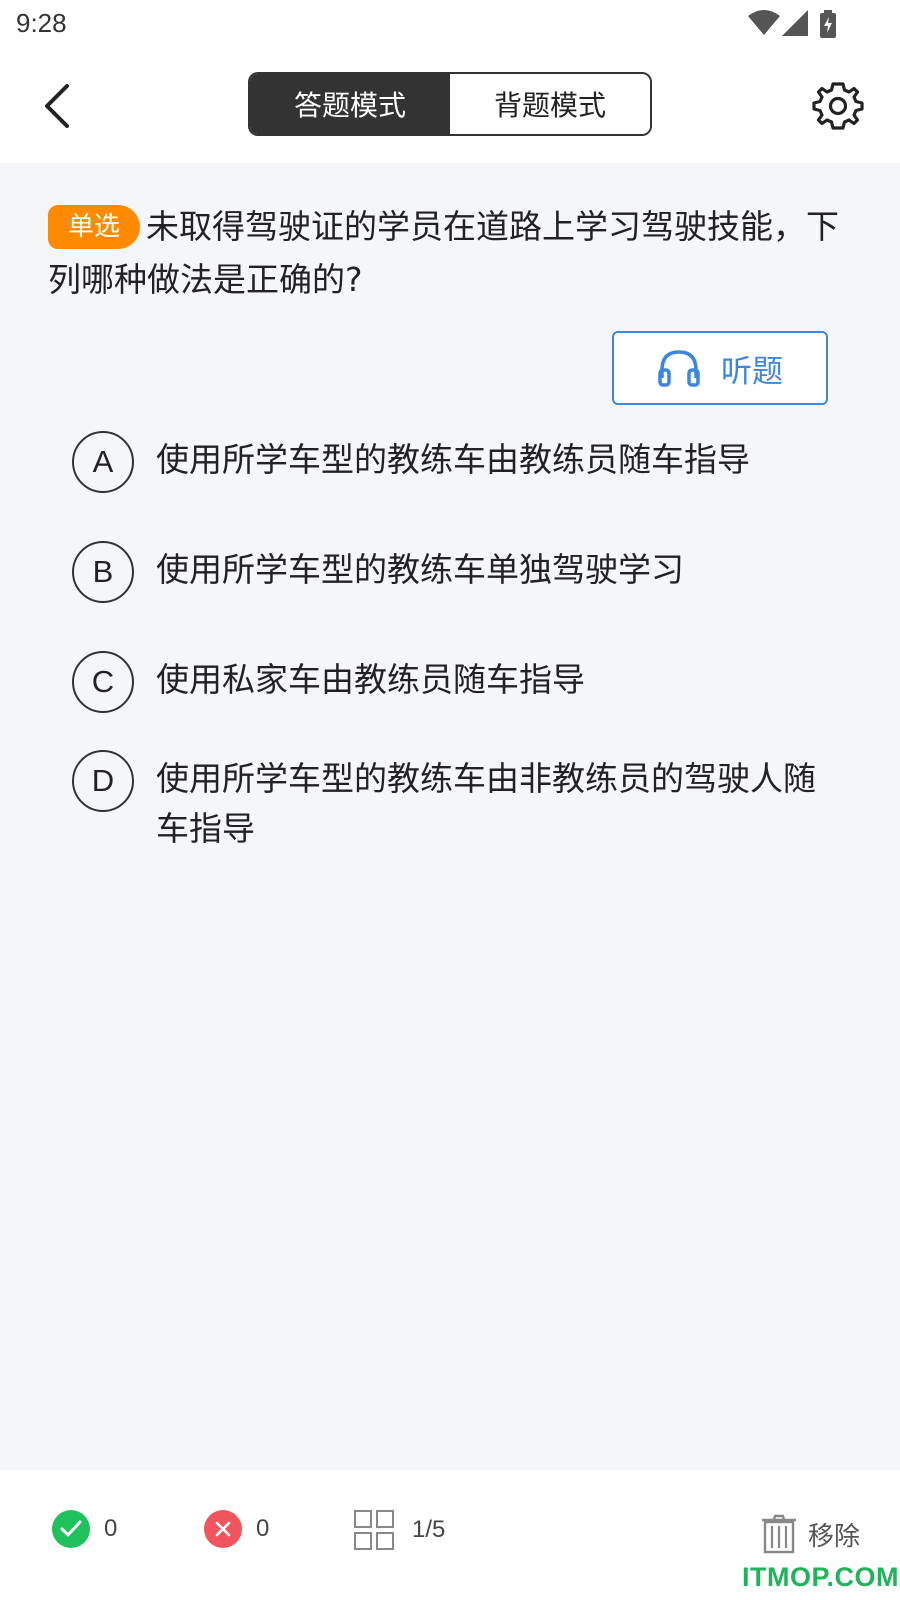 The height and width of the screenshot is (1600, 900). What do you see at coordinates (752, 371) in the screenshot?
I see `listen-button-label: 听题` at bounding box center [752, 371].